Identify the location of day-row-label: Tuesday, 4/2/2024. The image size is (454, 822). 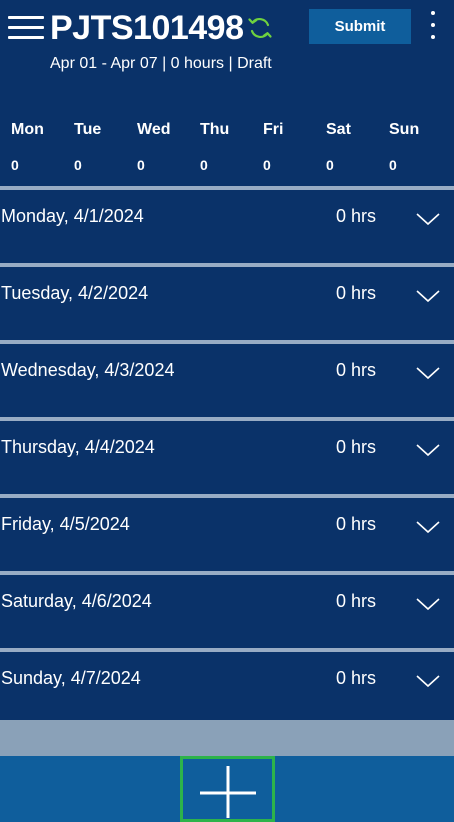
(75, 293).